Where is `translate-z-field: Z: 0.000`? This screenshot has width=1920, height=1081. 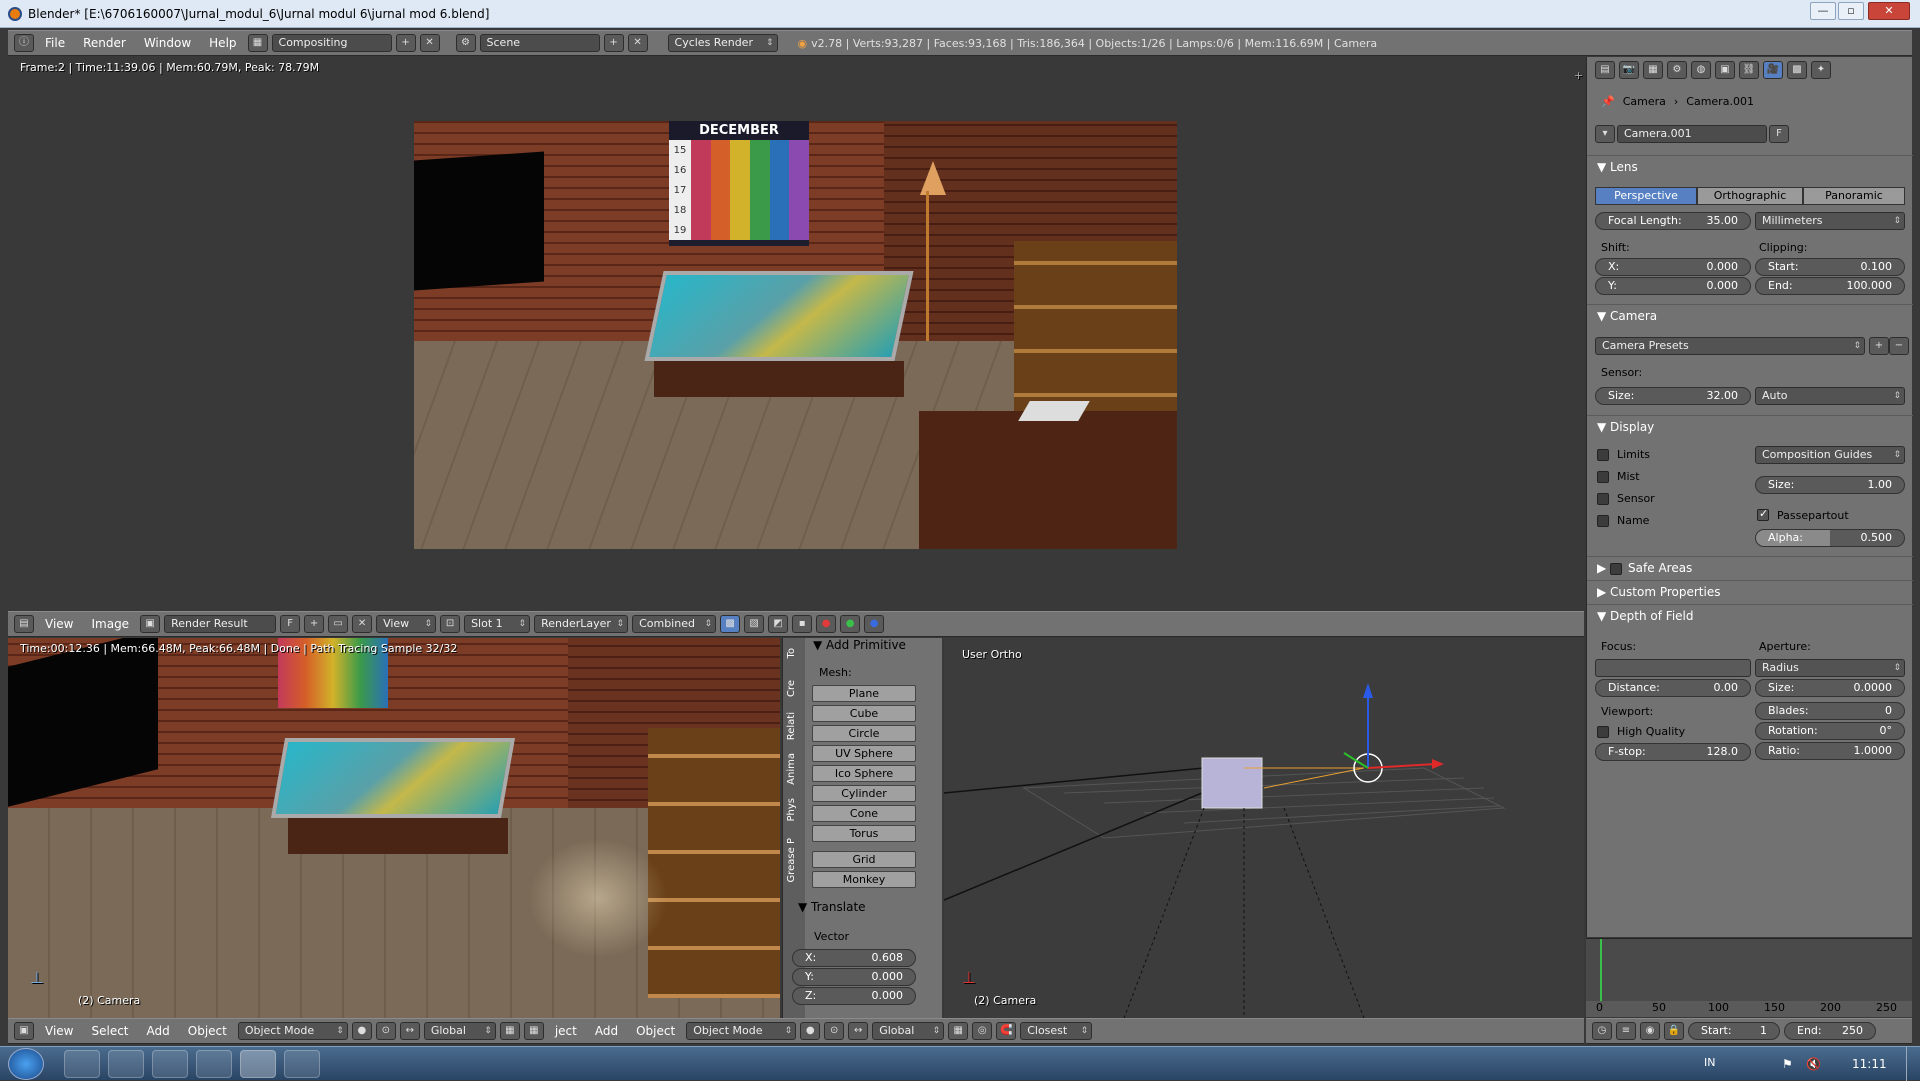
translate-z-field: Z: 0.000 is located at coordinates (854, 996).